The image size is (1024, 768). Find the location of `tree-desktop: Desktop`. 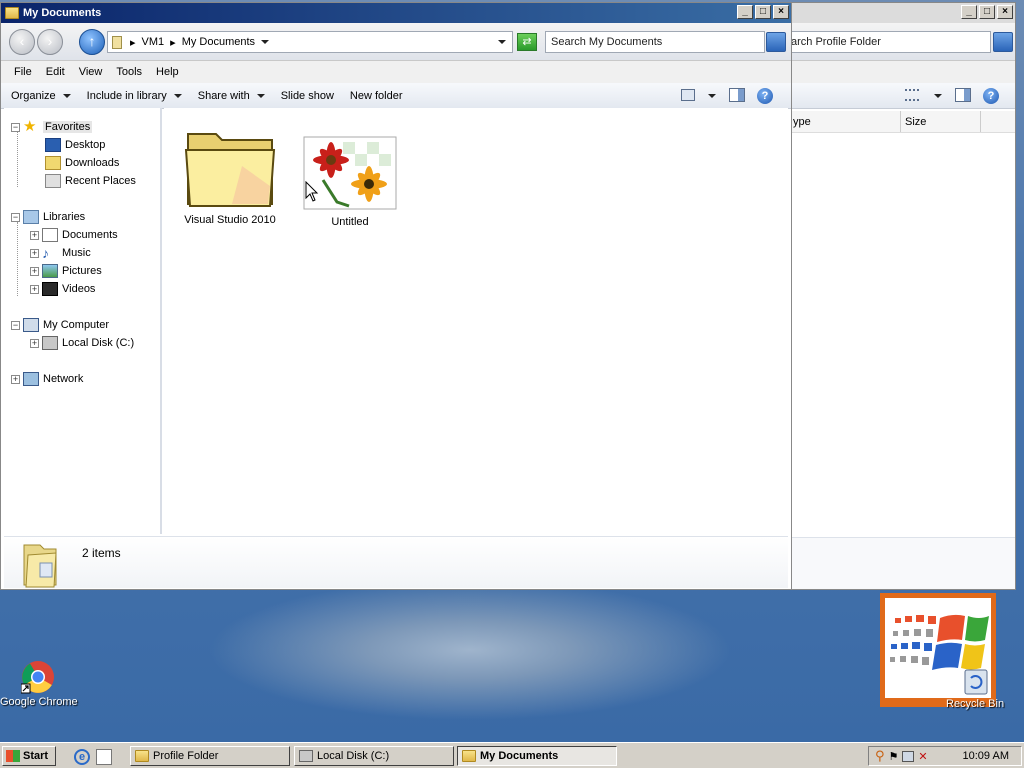

tree-desktop: Desktop is located at coordinates (75, 145).